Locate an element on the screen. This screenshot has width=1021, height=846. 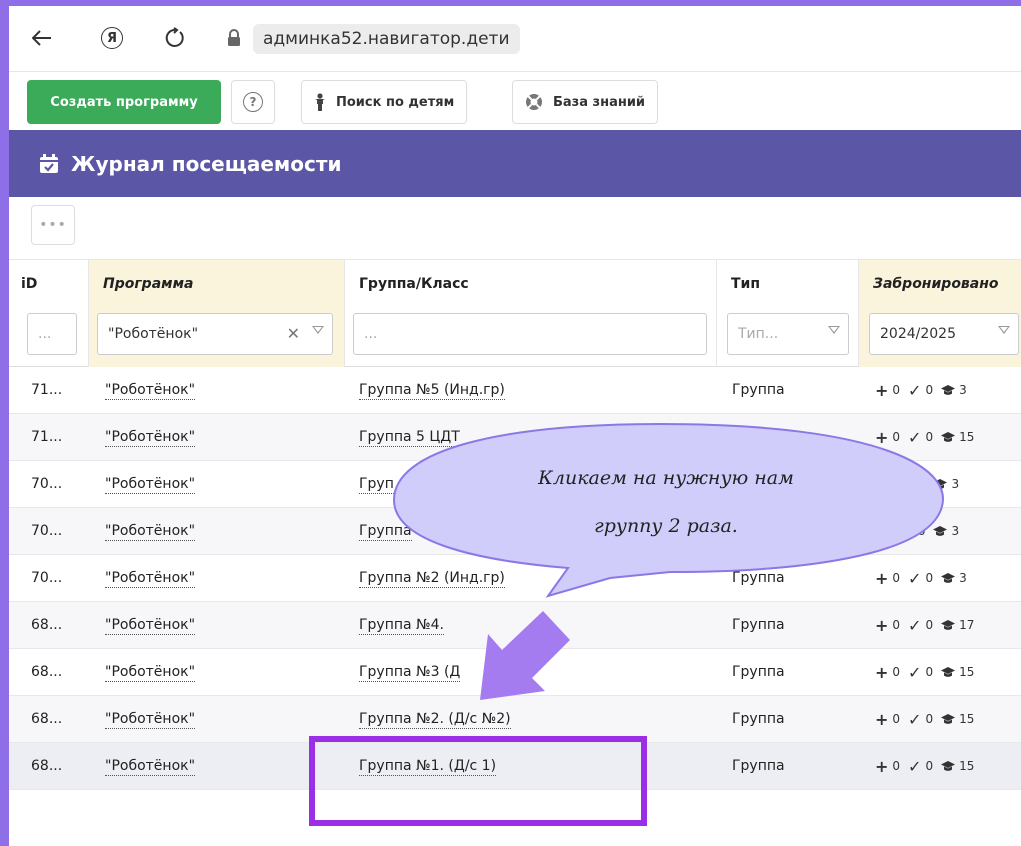
help-button: ? is located at coordinates (253, 102).